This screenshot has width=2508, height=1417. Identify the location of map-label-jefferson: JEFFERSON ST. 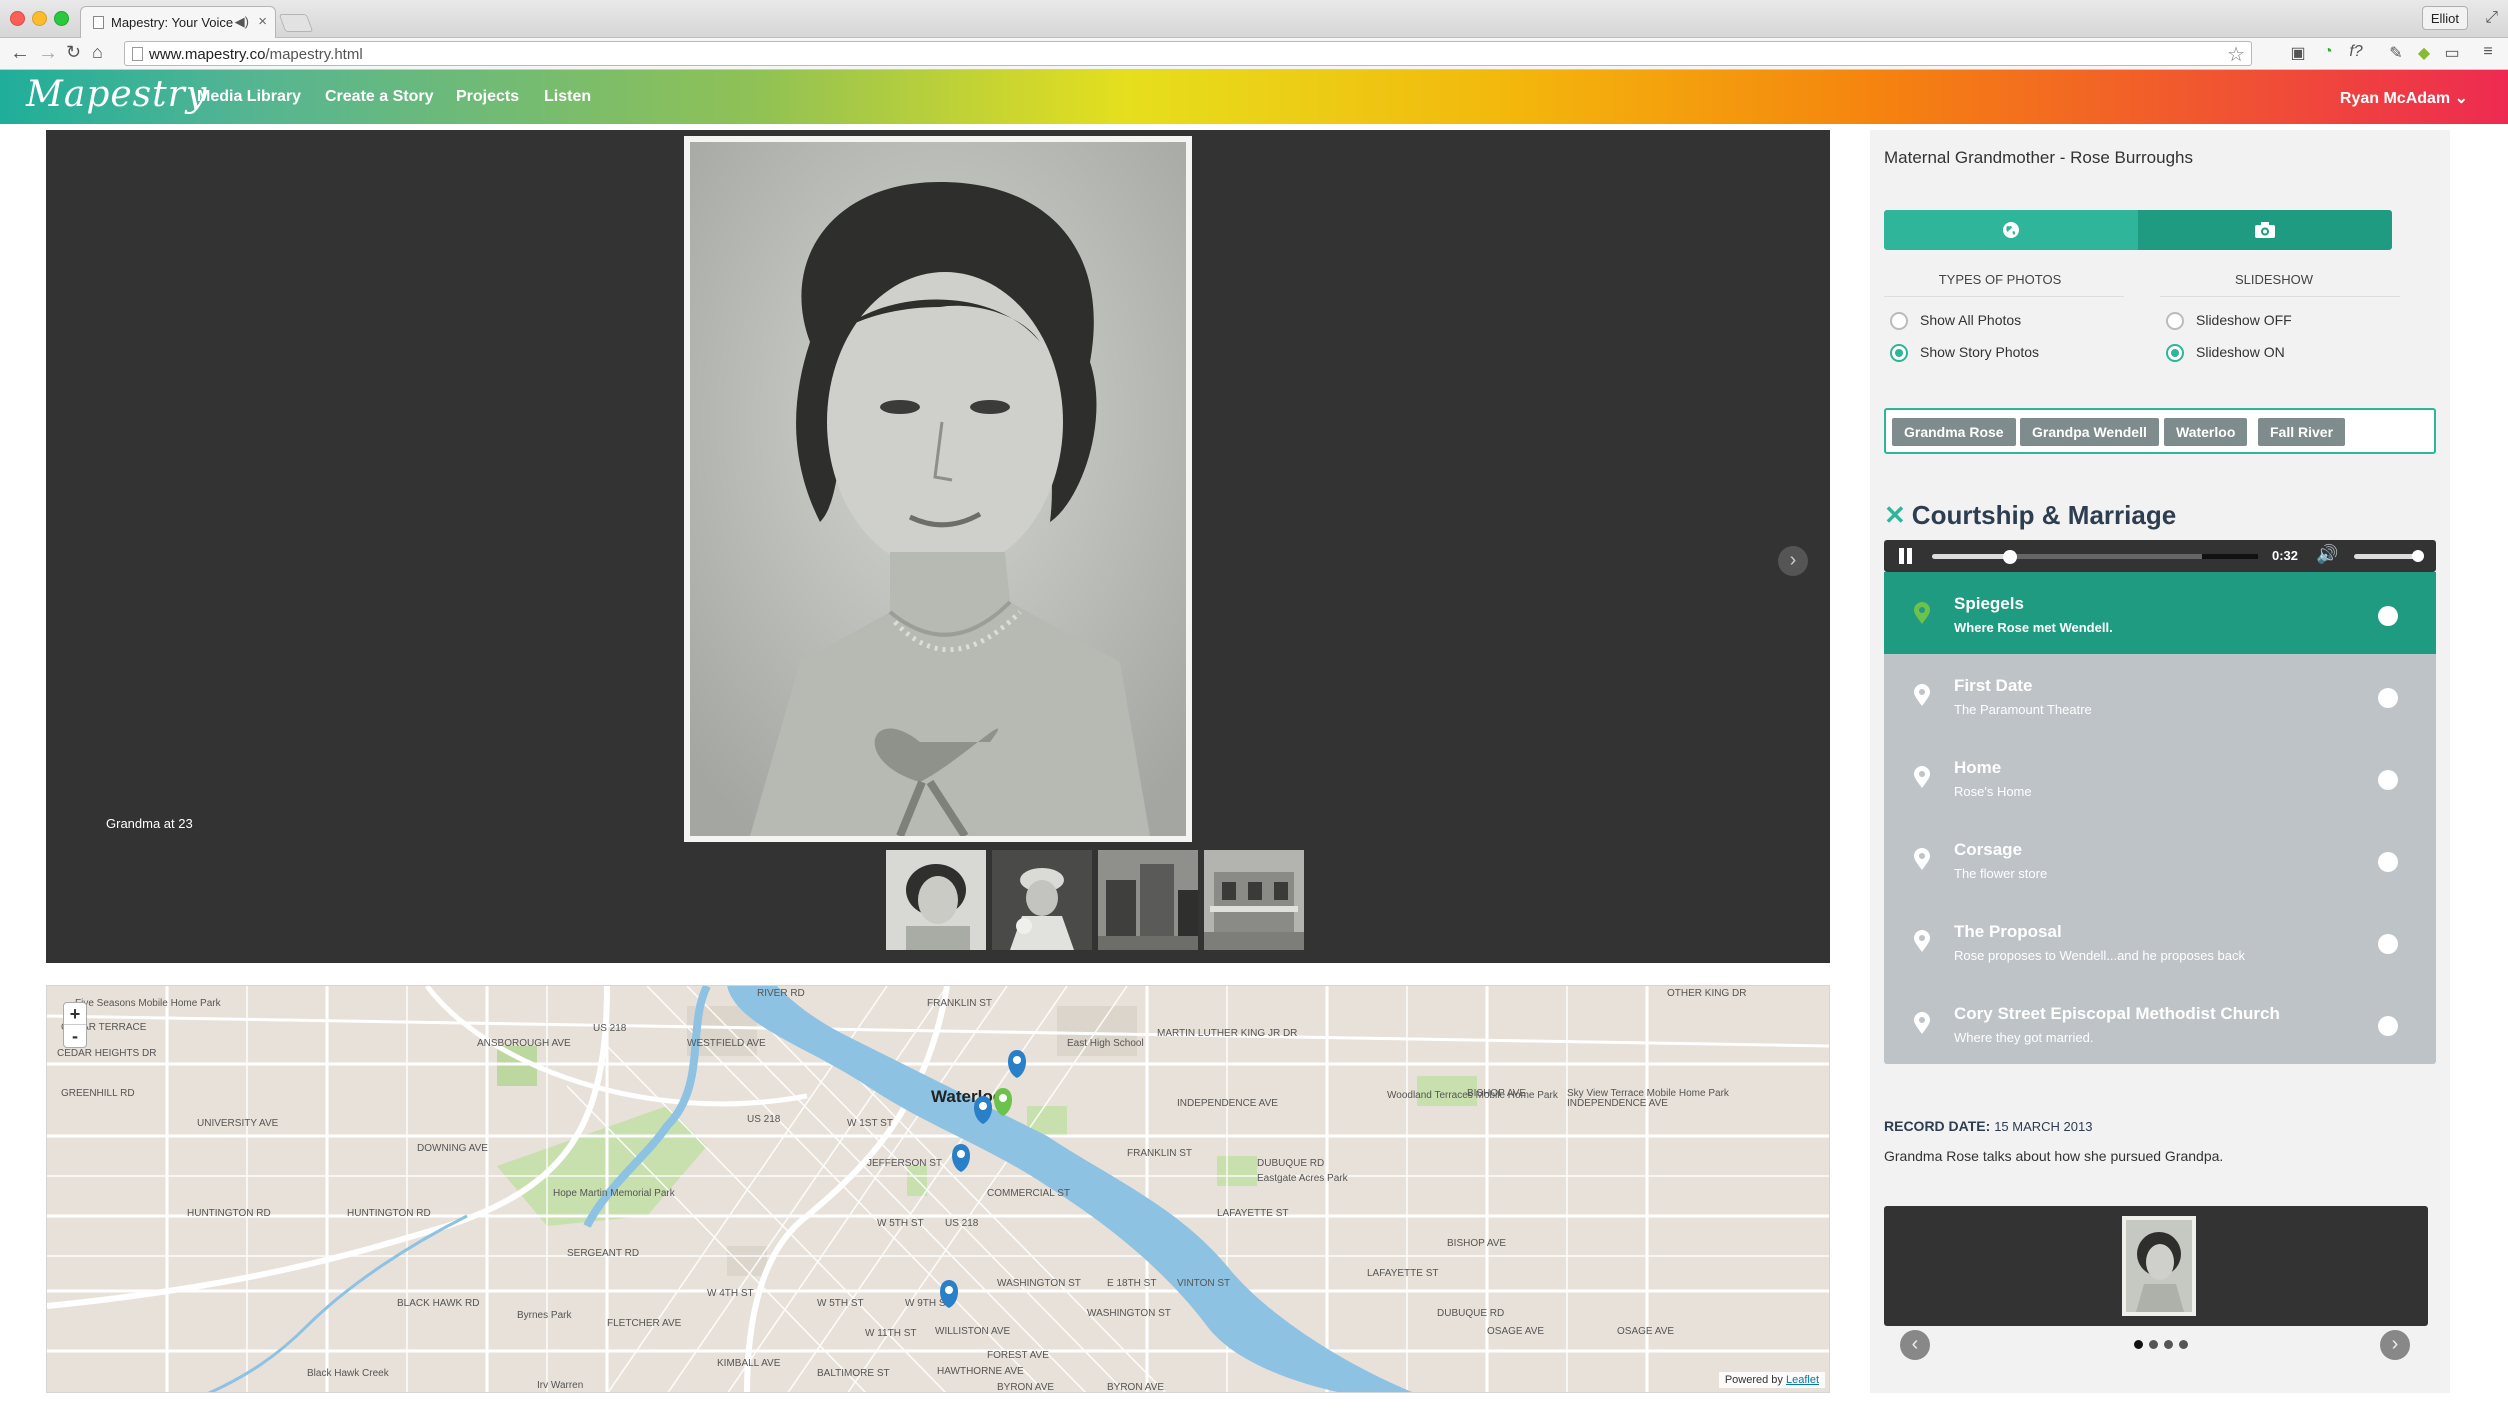
(904, 1163).